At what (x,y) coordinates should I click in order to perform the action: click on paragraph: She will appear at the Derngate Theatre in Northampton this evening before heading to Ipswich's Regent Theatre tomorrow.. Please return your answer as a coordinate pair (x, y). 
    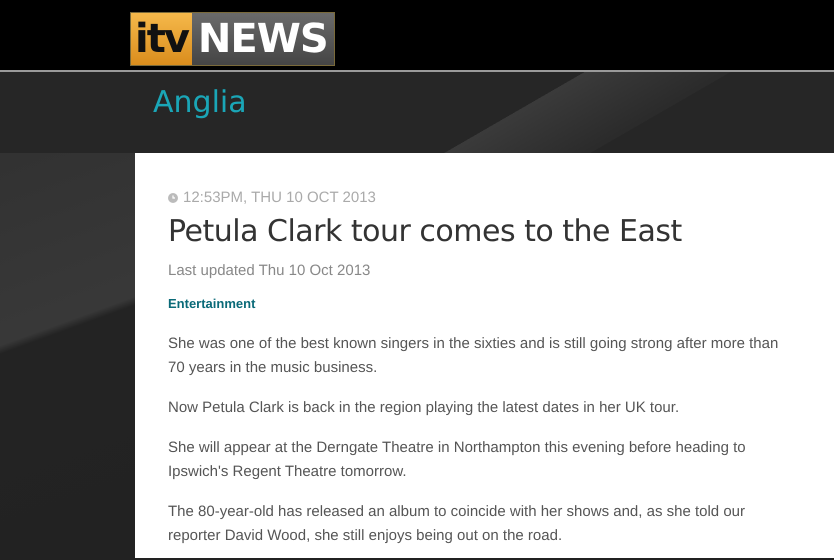
    Looking at the image, I should click on (457, 460).